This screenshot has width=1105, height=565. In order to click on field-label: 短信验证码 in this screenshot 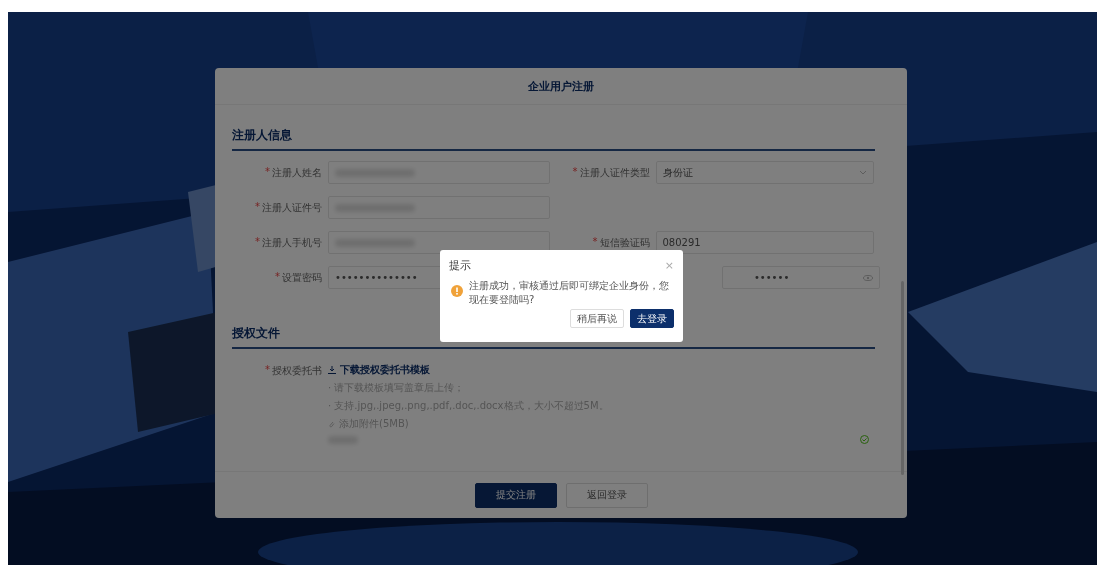, I will do `click(624, 242)`.